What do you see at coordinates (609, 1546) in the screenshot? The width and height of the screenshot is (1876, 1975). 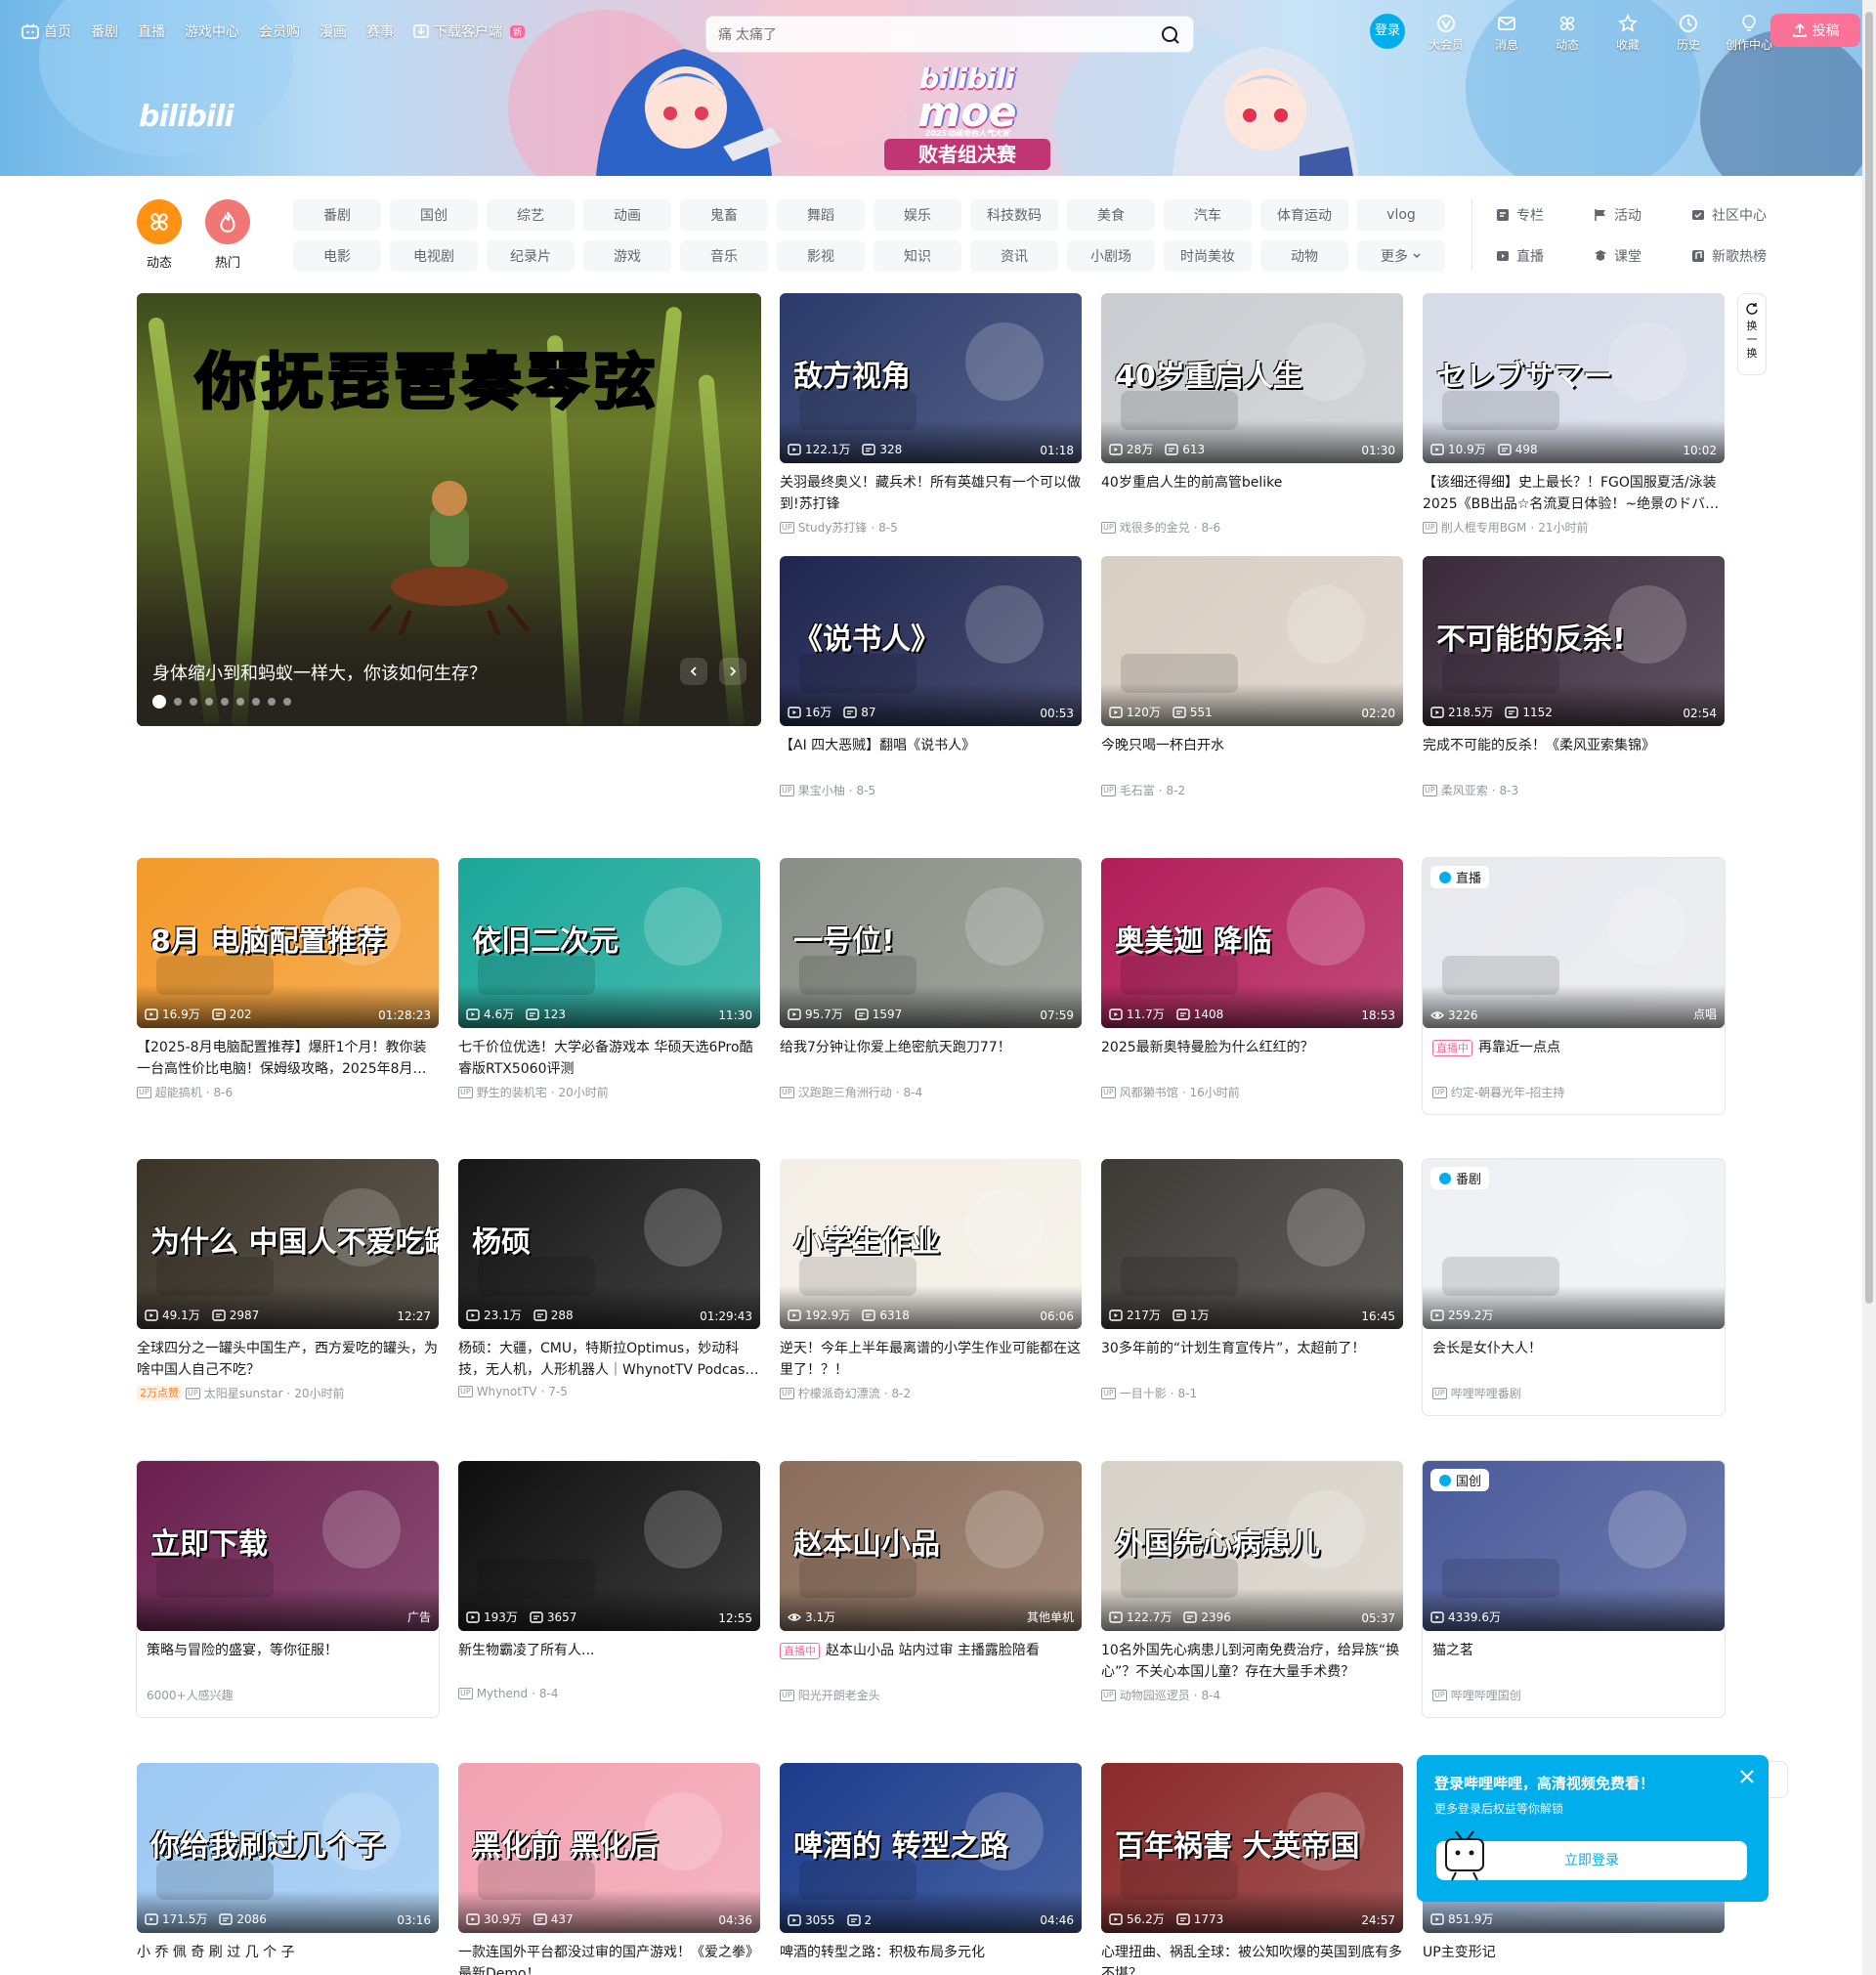 I see `video-thumbnail: 193万 3657 12:55` at bounding box center [609, 1546].